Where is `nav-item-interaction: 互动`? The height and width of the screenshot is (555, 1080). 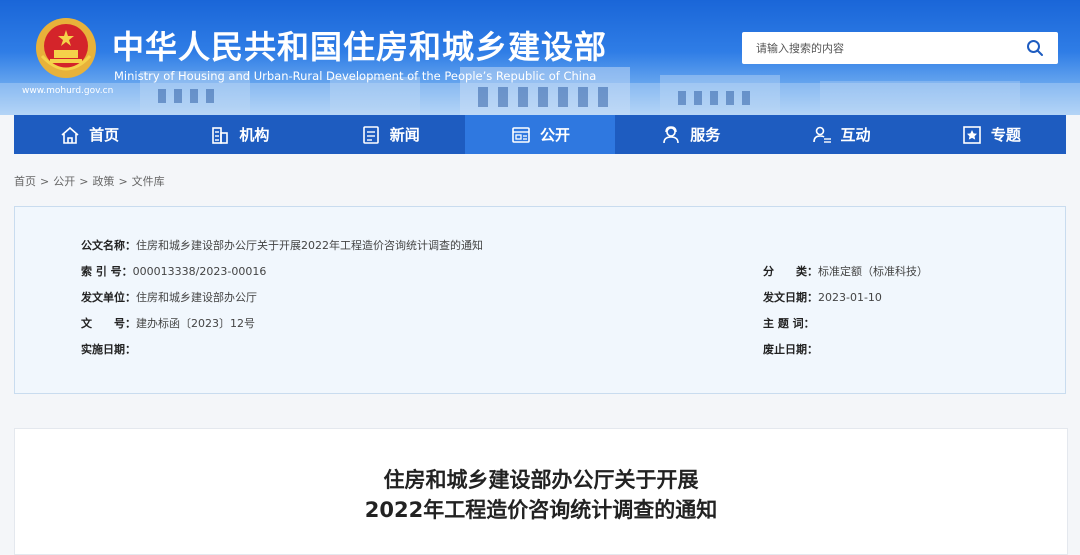 nav-item-interaction: 互动 is located at coordinates (840, 134).